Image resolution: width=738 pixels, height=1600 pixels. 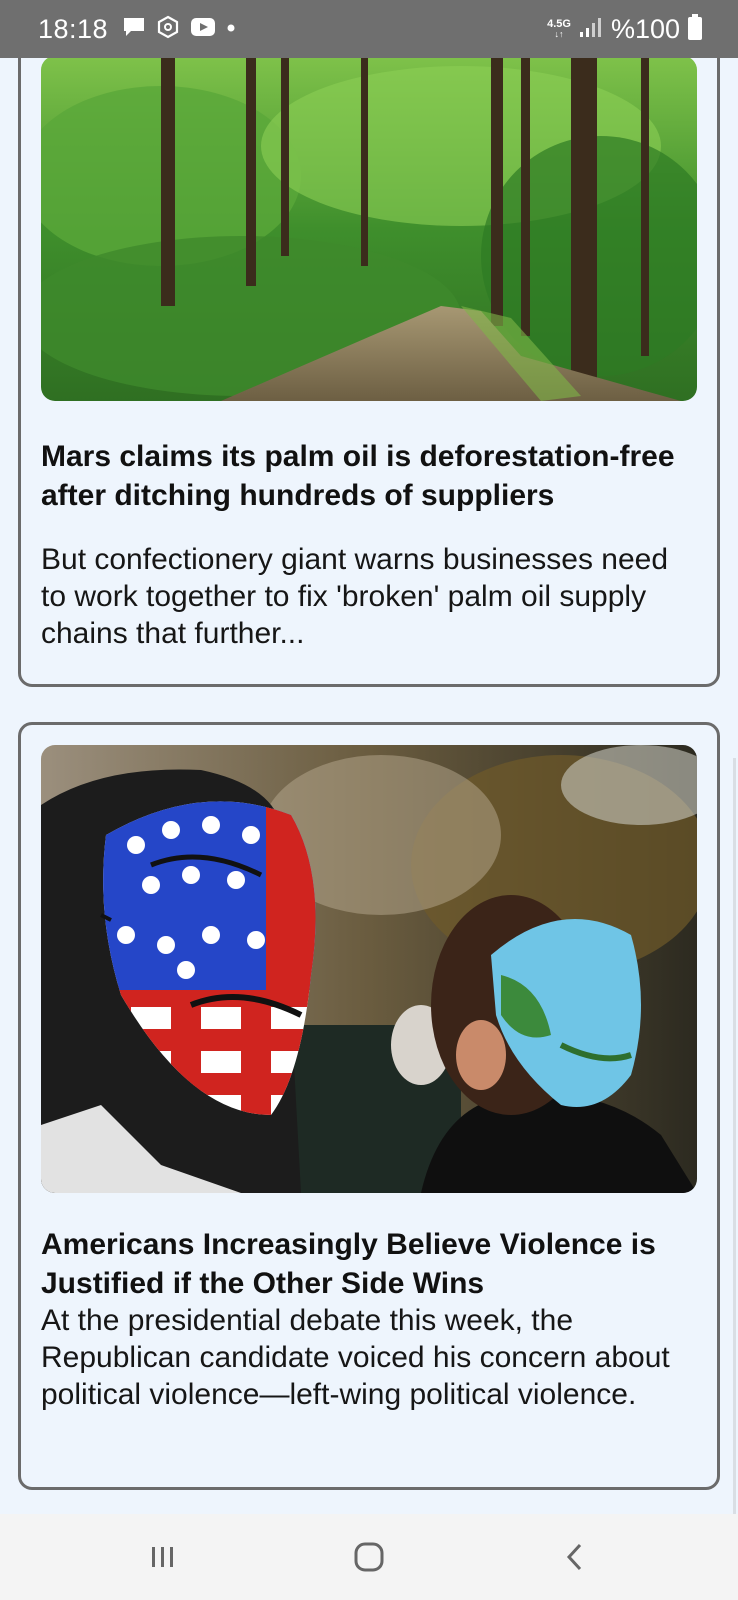 What do you see at coordinates (369, 29) in the screenshot?
I see `status-bar: 18:18 4.5G ↓↑ %100` at bounding box center [369, 29].